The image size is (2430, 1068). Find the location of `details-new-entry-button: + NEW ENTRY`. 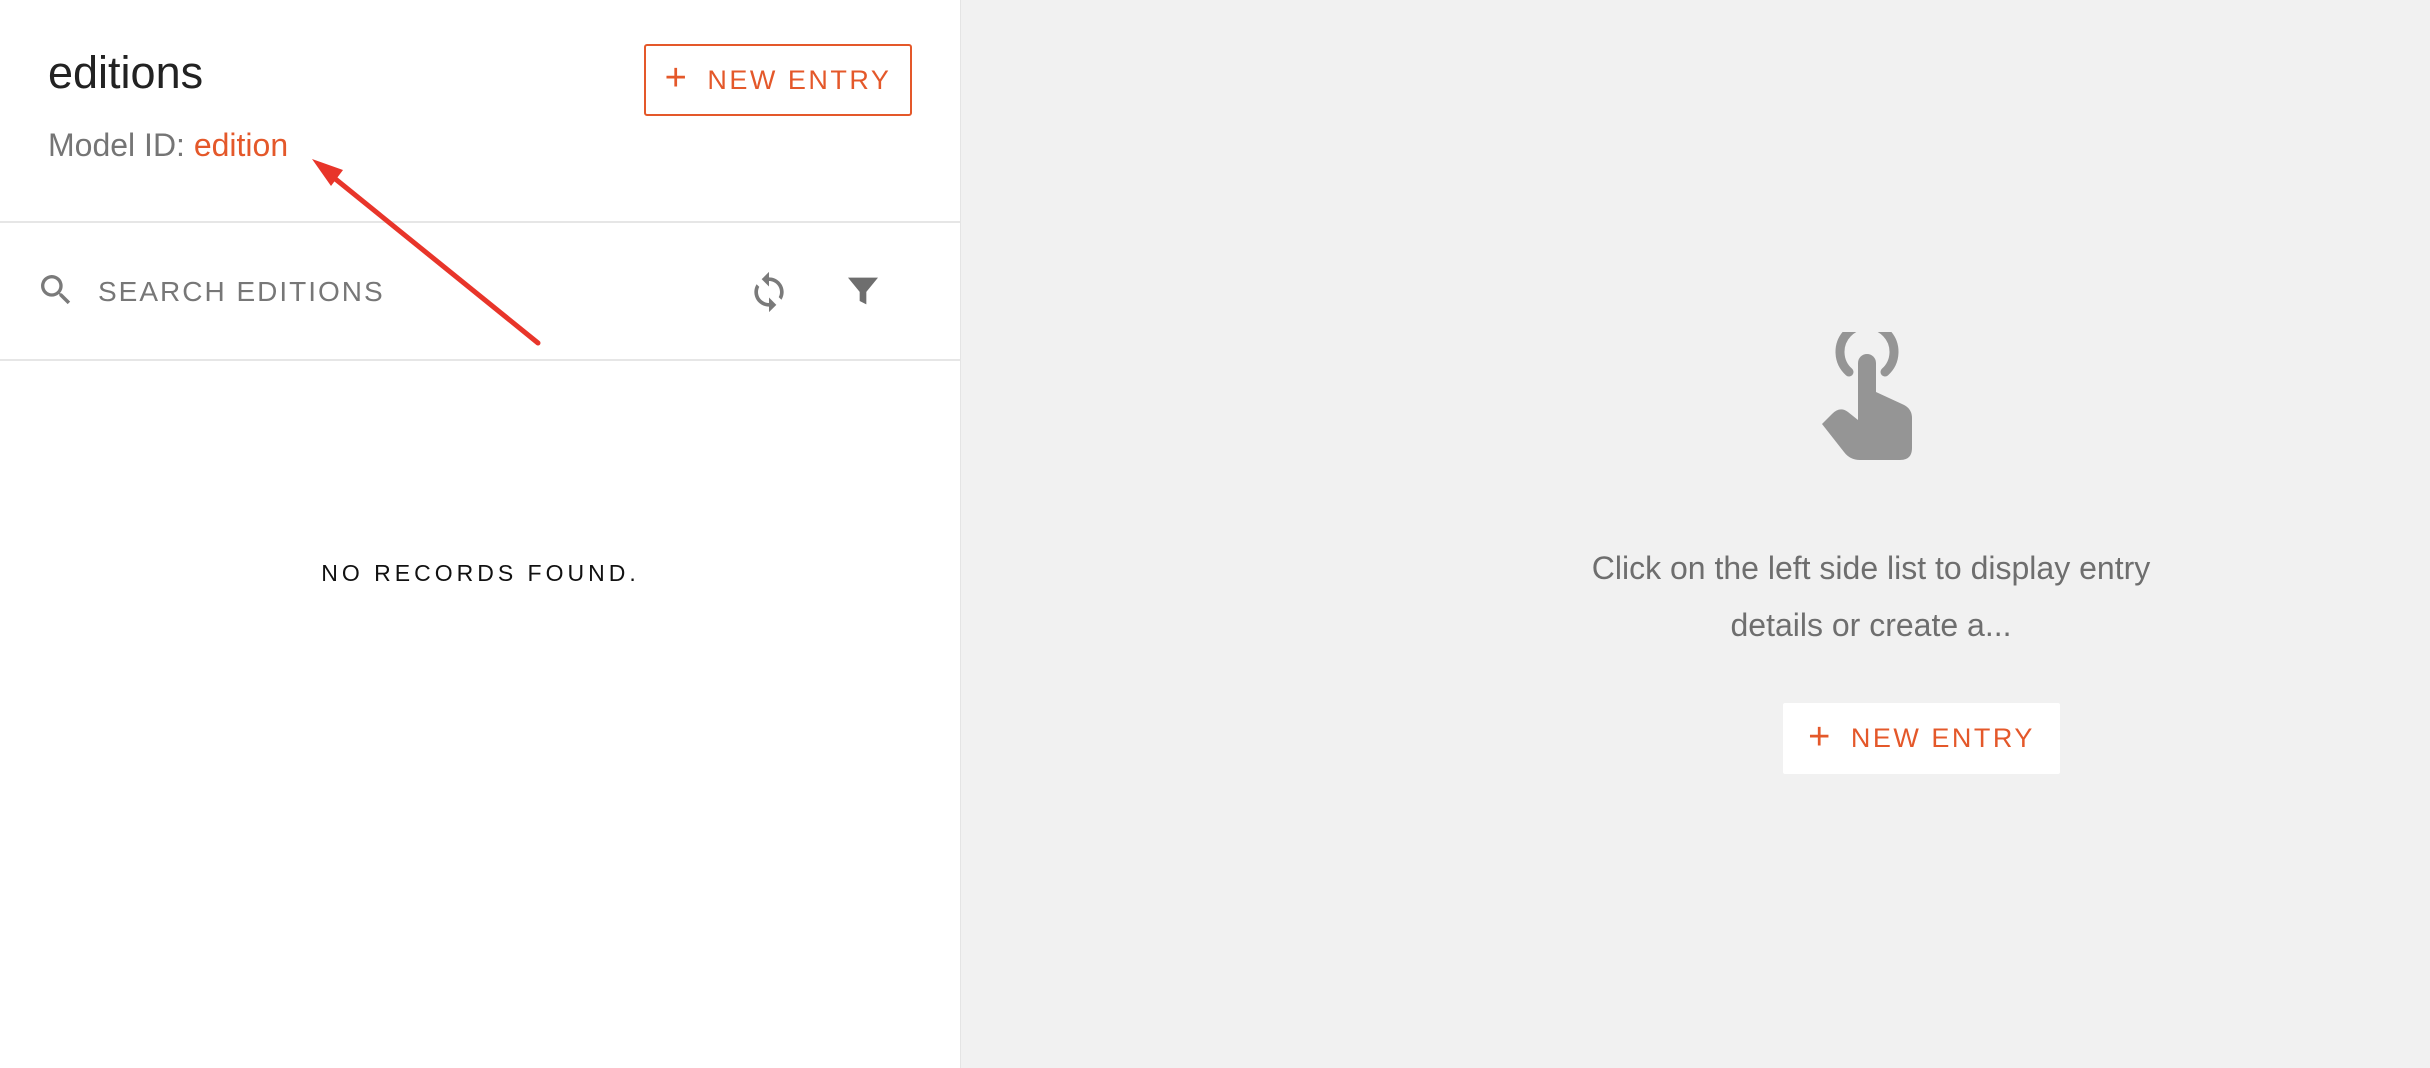

details-new-entry-button: + NEW ENTRY is located at coordinates (1921, 738).